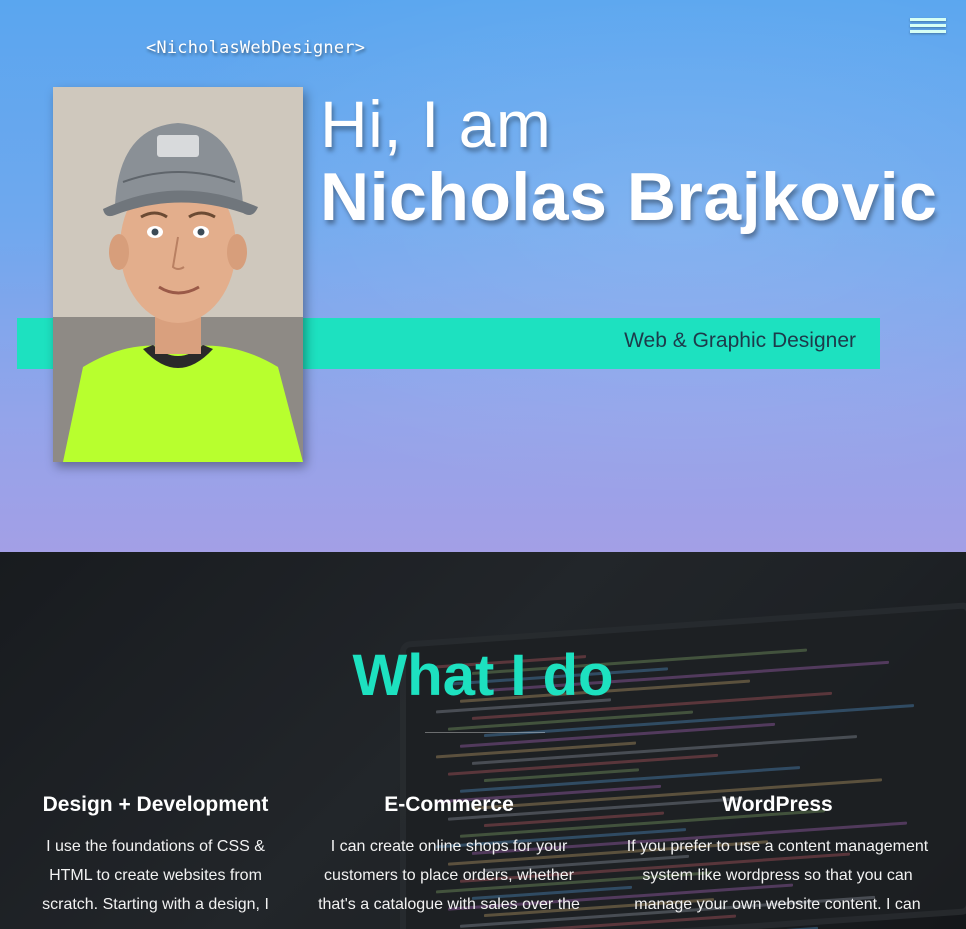 The width and height of the screenshot is (966, 929). Describe the element at coordinates (483, 675) in the screenshot. I see `section-title: What I do` at that location.